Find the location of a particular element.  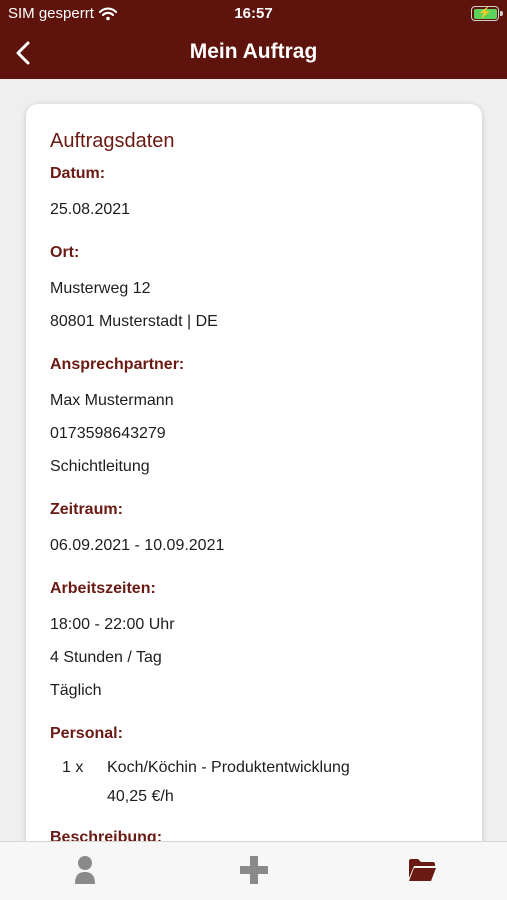

arbeitszeiten-frequency: Täglich is located at coordinates (76, 690).